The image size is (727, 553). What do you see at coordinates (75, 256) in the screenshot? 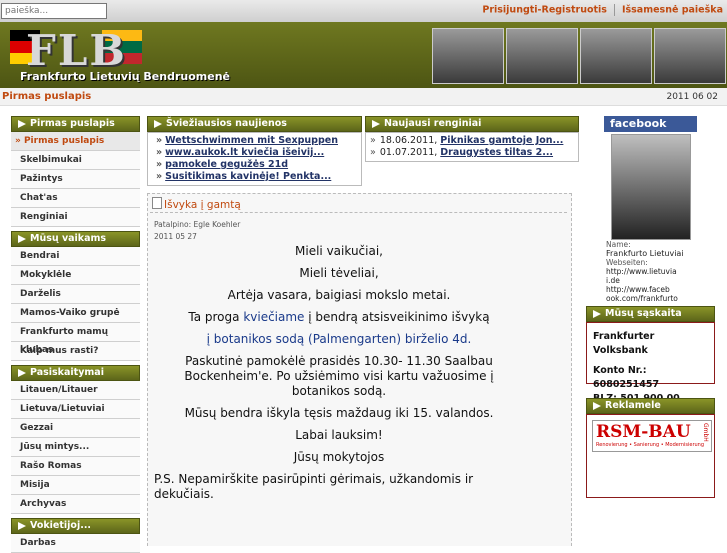
I see `menu-item-bendrai: Bendrai` at bounding box center [75, 256].